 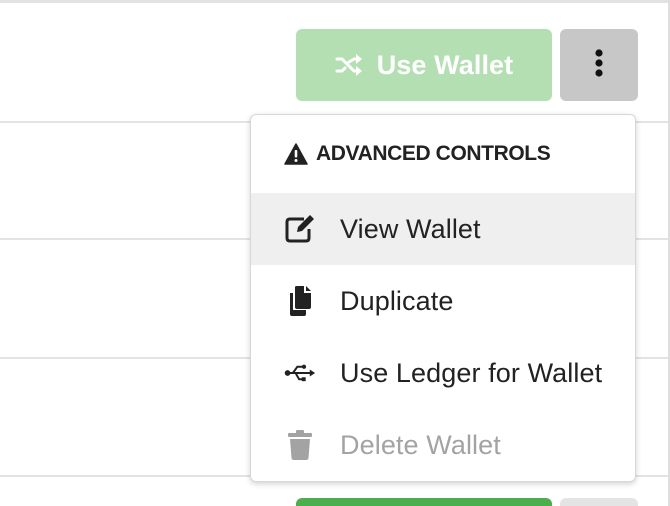 I want to click on random-shuffle-icon, so click(x=349, y=65).